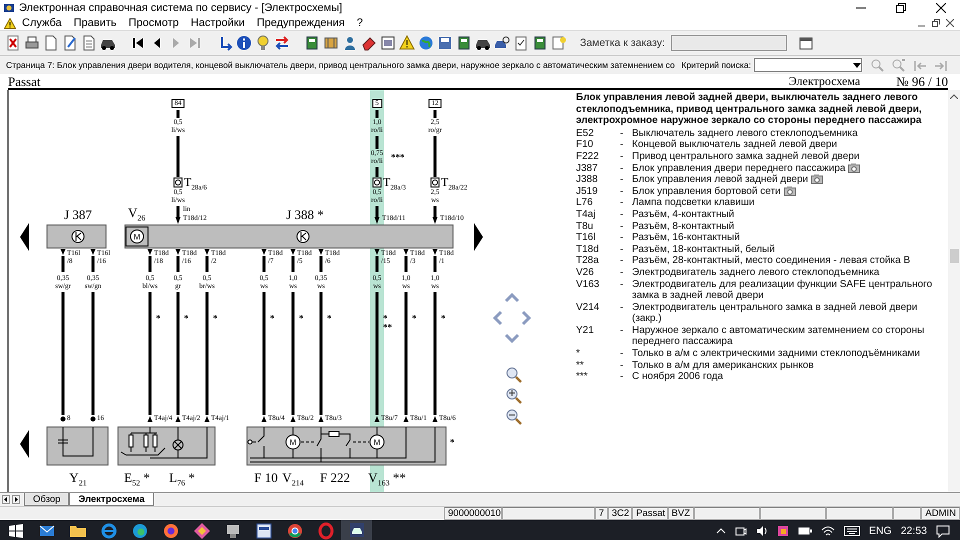 The image size is (960, 540). What do you see at coordinates (244, 43) in the screenshot?
I see `info-icon` at bounding box center [244, 43].